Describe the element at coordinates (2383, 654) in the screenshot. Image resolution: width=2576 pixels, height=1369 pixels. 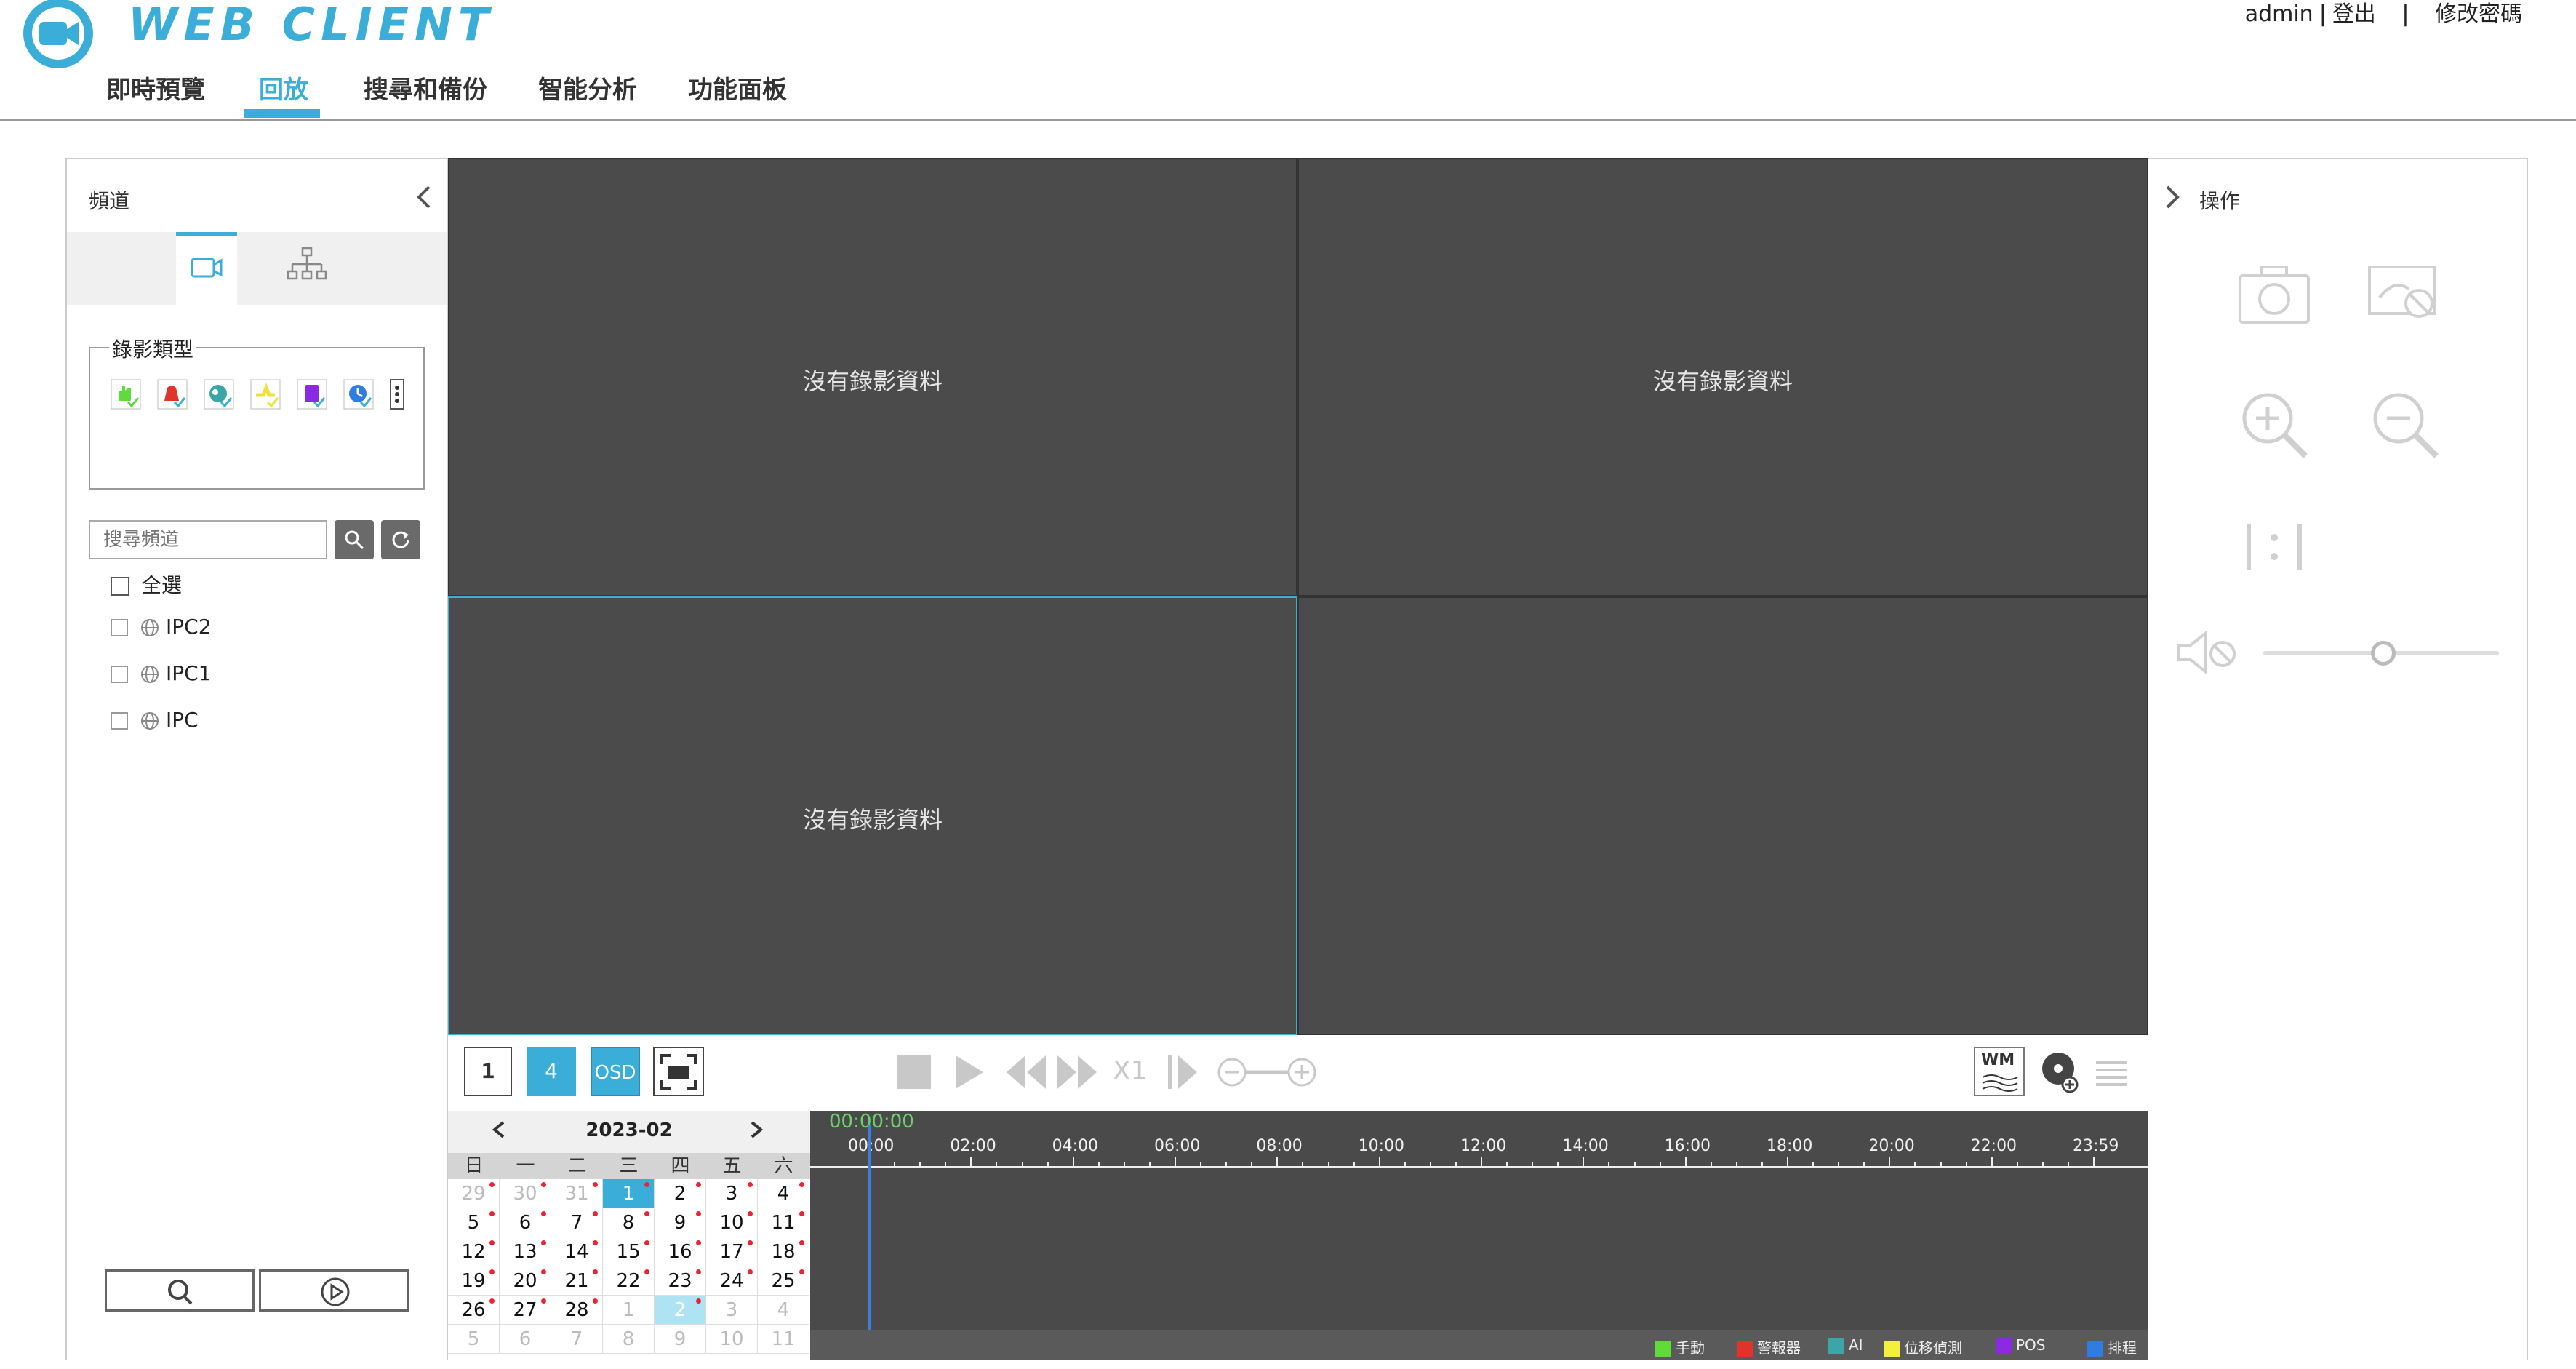
I see `volume-slider-handle` at that location.